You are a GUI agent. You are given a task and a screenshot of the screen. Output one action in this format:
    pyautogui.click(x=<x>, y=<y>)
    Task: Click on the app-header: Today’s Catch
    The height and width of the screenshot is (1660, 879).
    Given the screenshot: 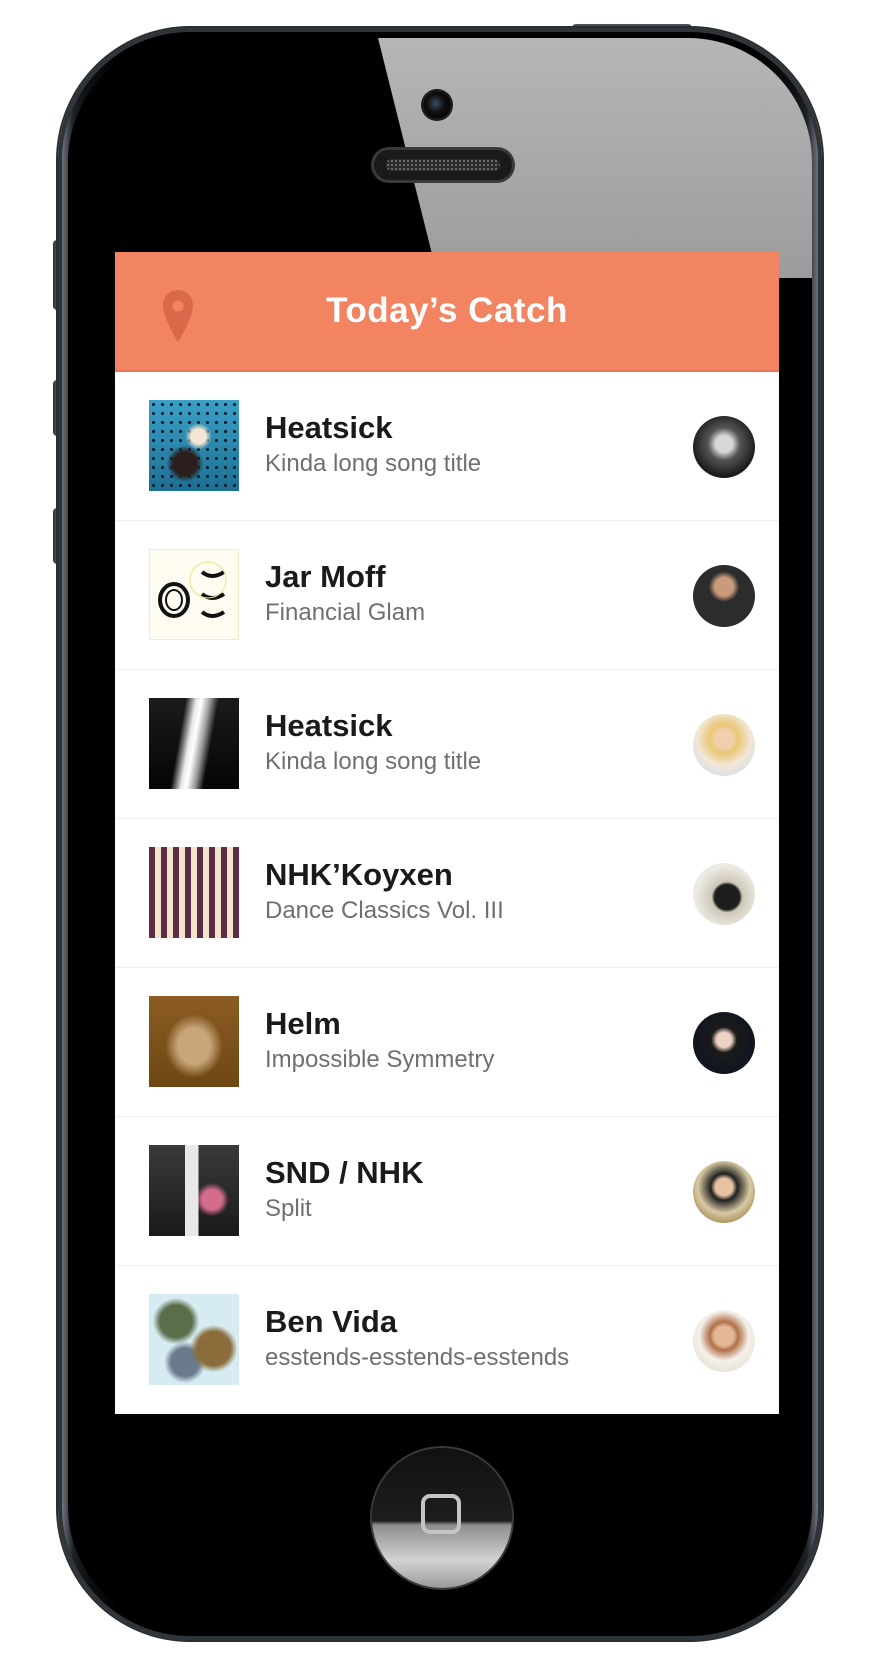 What is the action you would take?
    pyautogui.click(x=447, y=312)
    